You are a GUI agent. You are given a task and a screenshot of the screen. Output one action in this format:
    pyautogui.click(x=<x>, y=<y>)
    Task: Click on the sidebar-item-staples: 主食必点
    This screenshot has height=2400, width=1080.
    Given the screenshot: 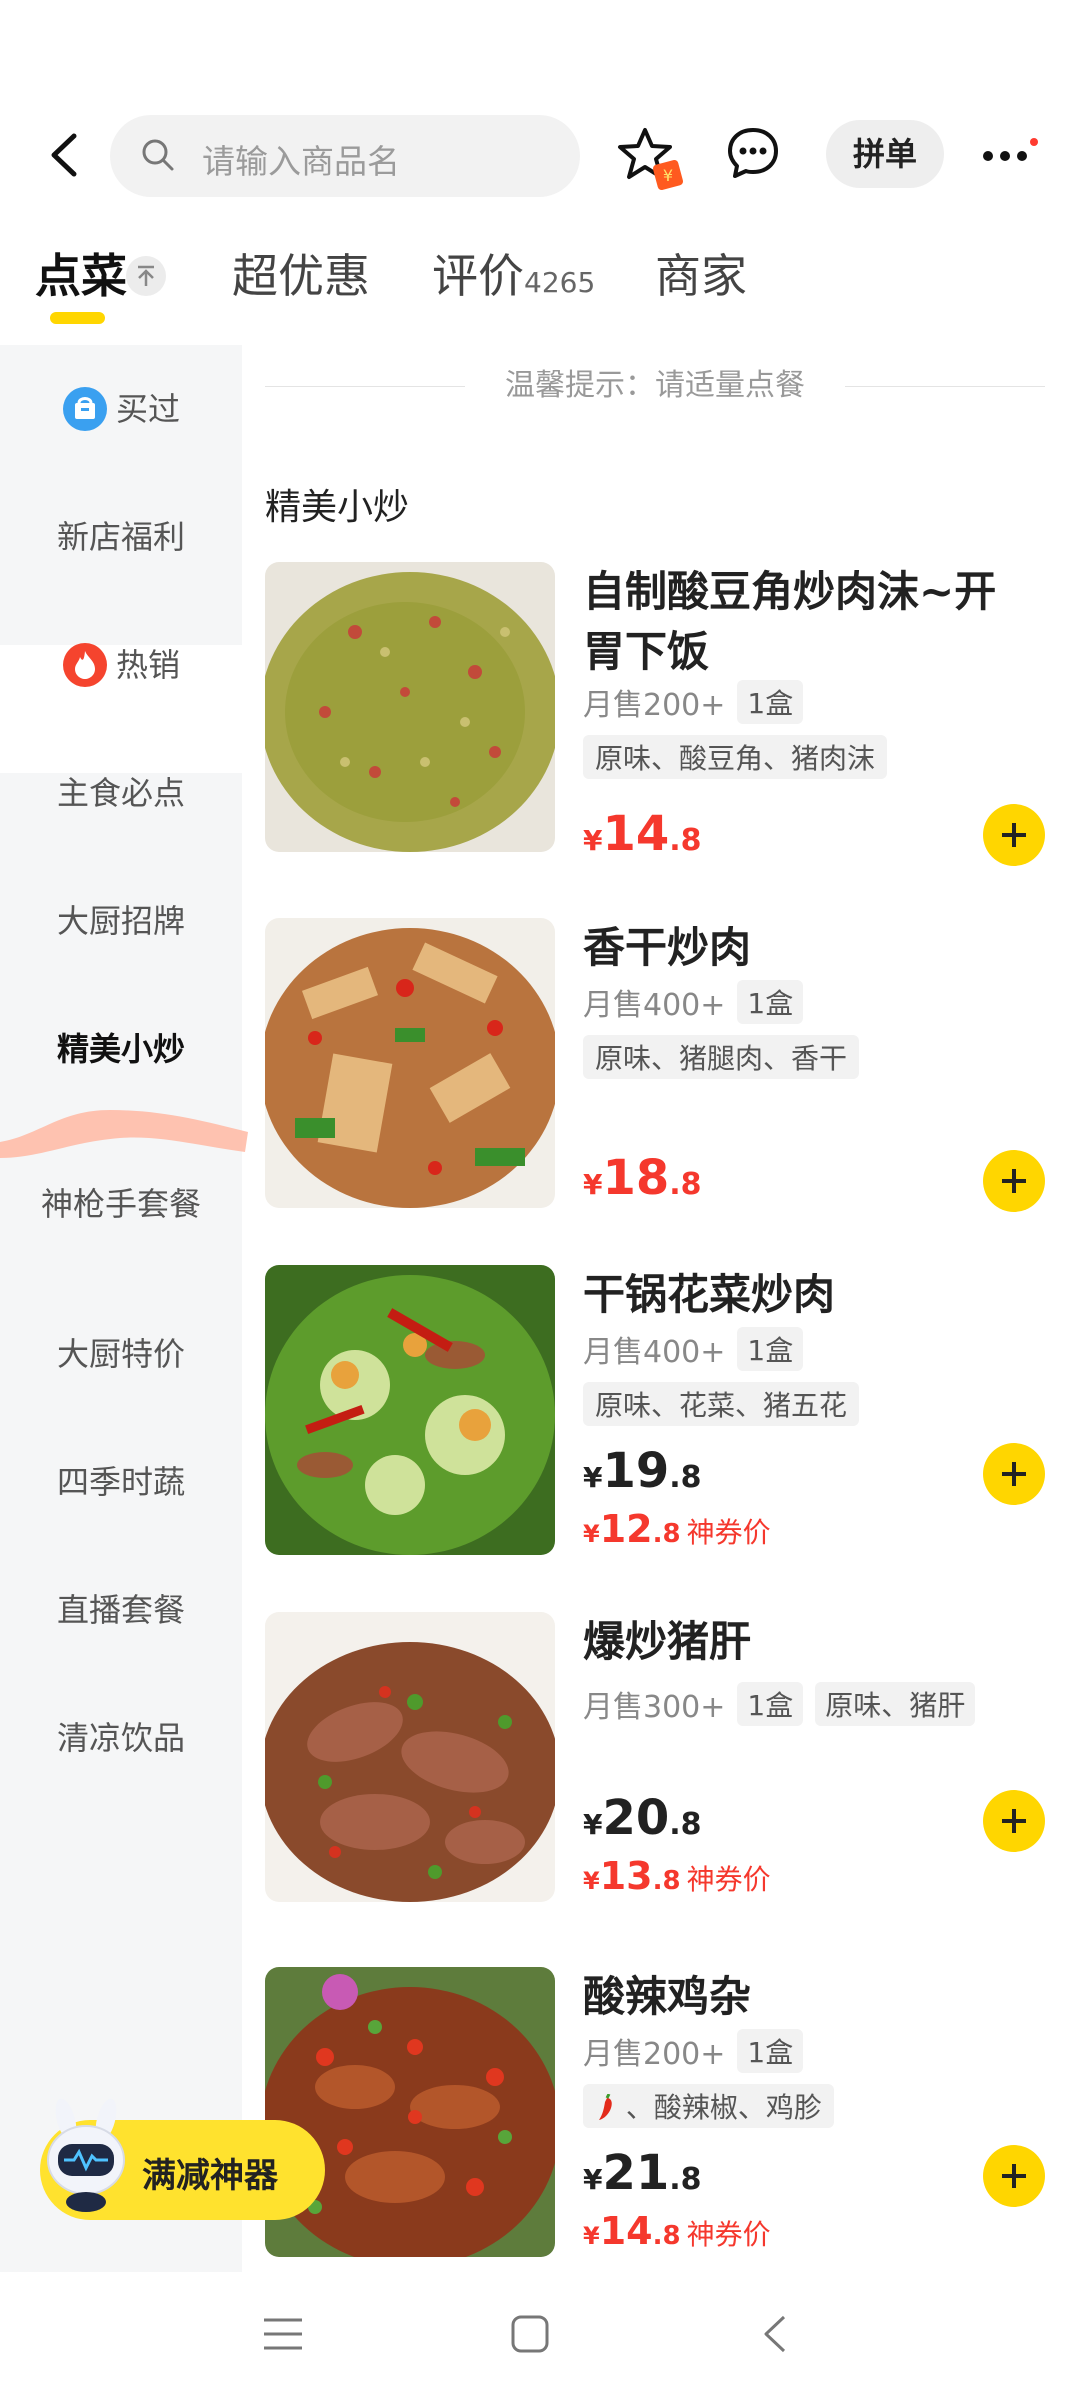 What is the action you would take?
    pyautogui.click(x=121, y=793)
    